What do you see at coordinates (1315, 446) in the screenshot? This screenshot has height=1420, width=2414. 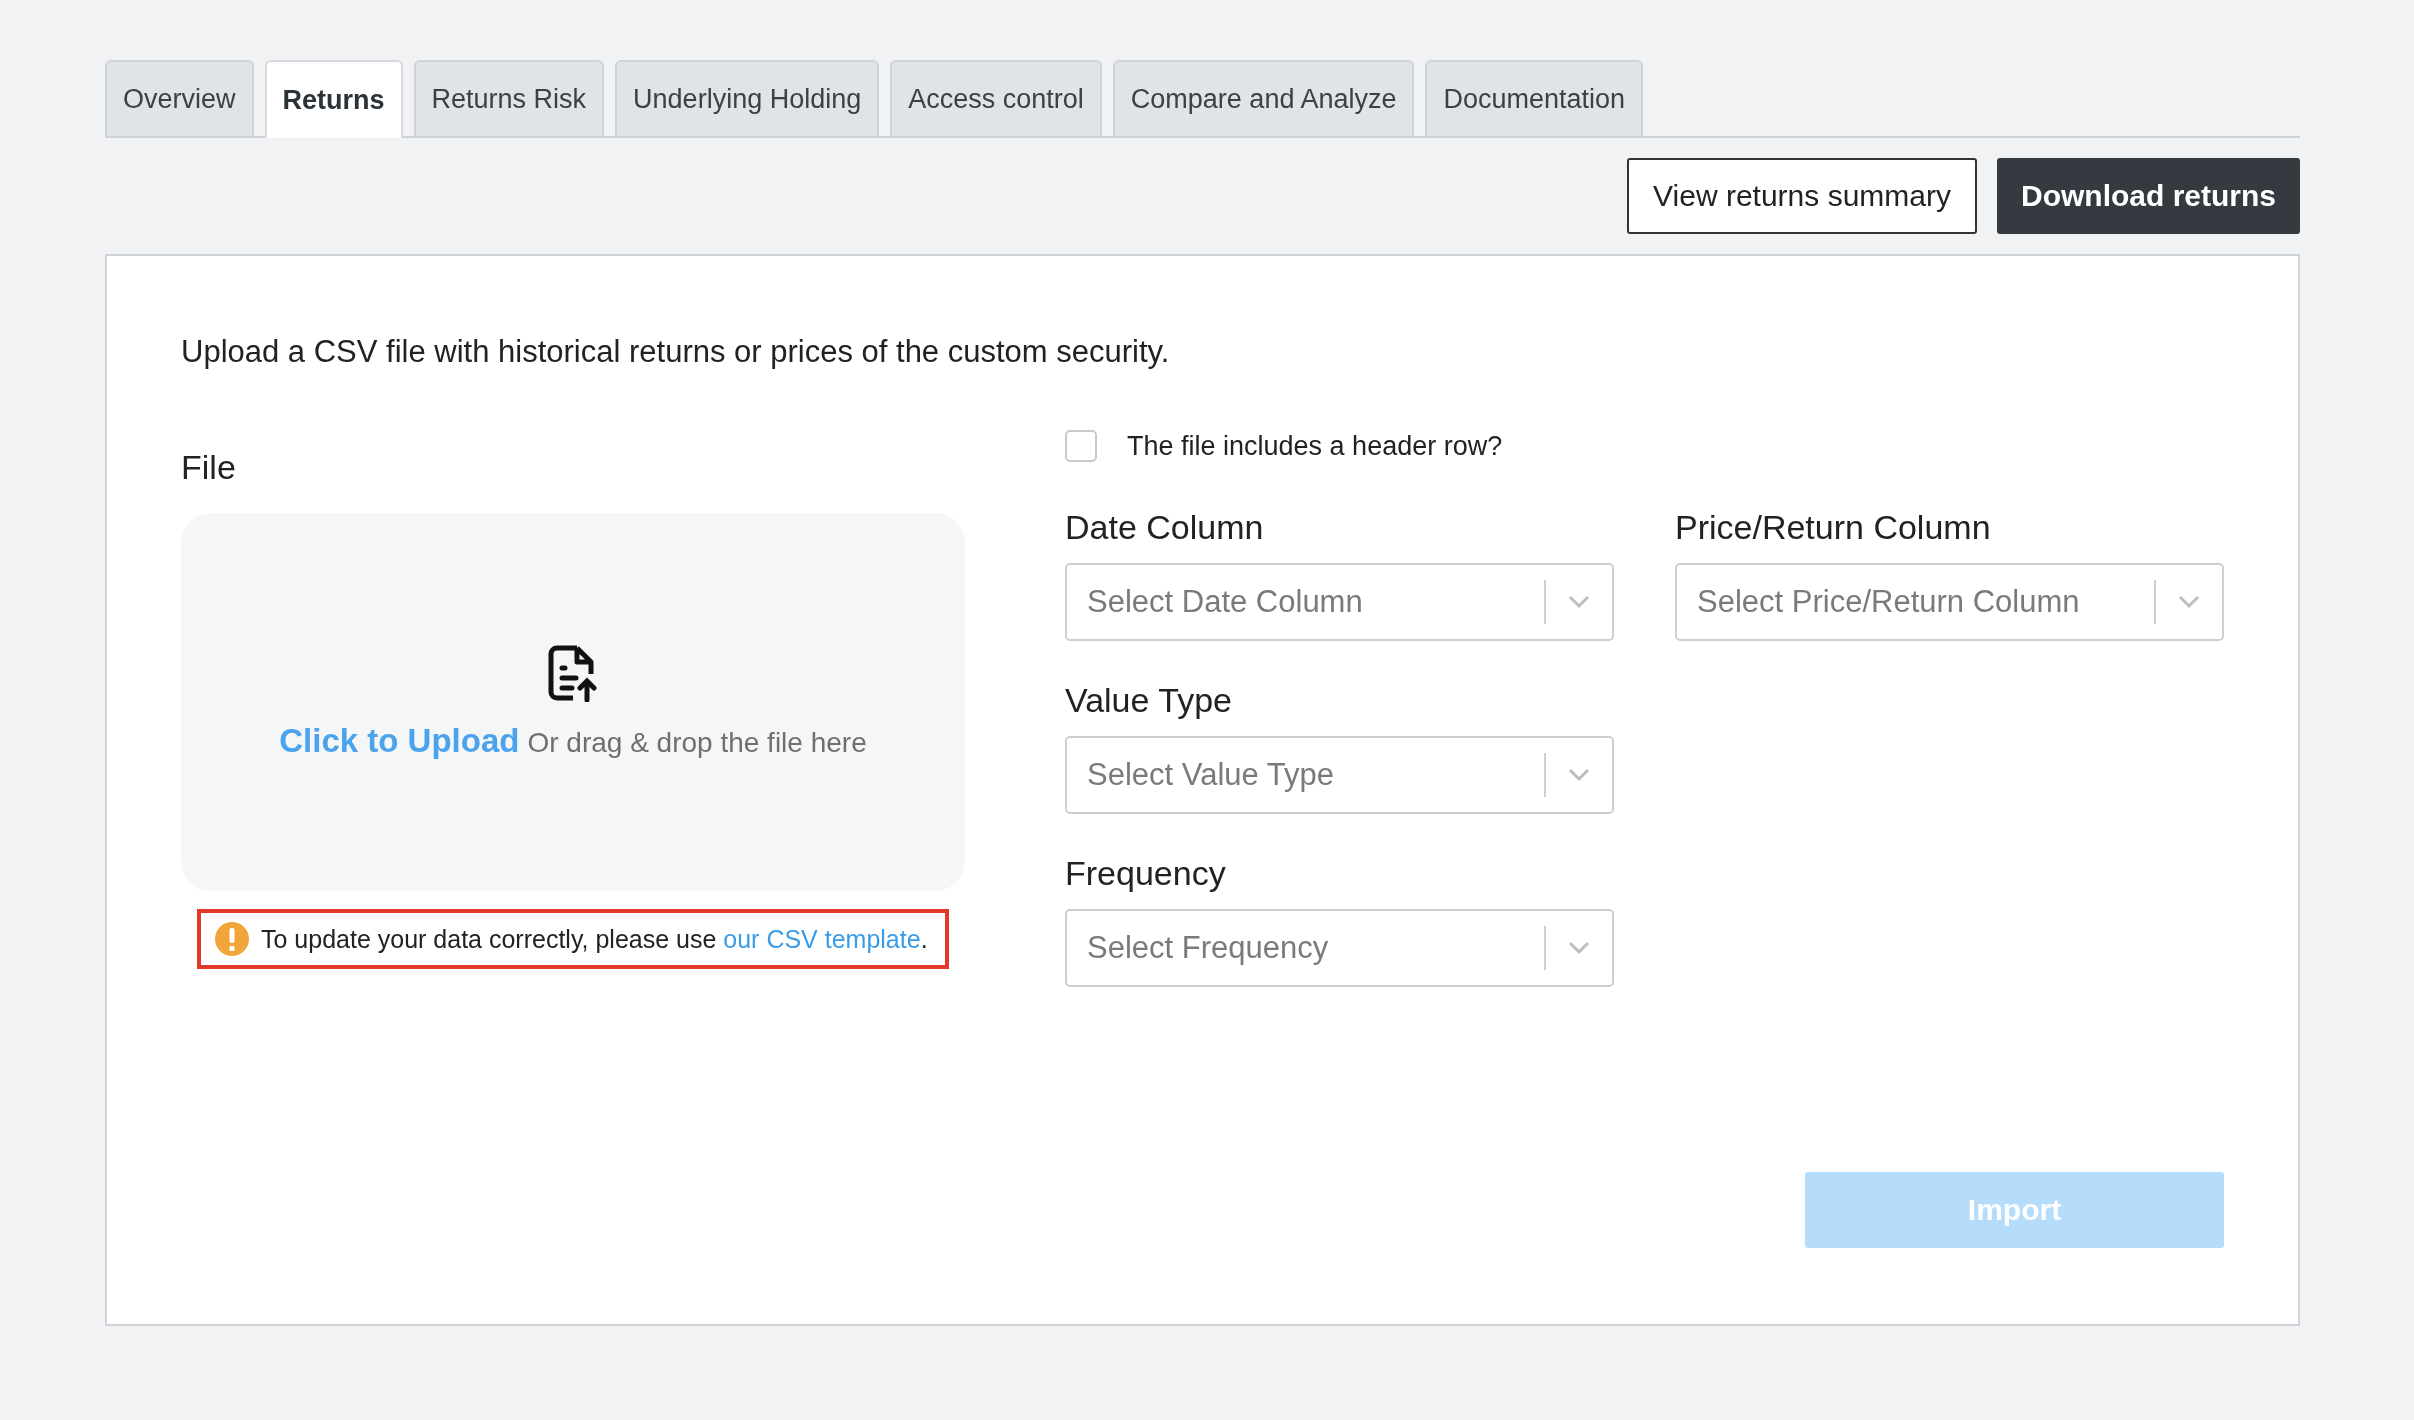 I see `checkbox-label: The file includes a header row?` at bounding box center [1315, 446].